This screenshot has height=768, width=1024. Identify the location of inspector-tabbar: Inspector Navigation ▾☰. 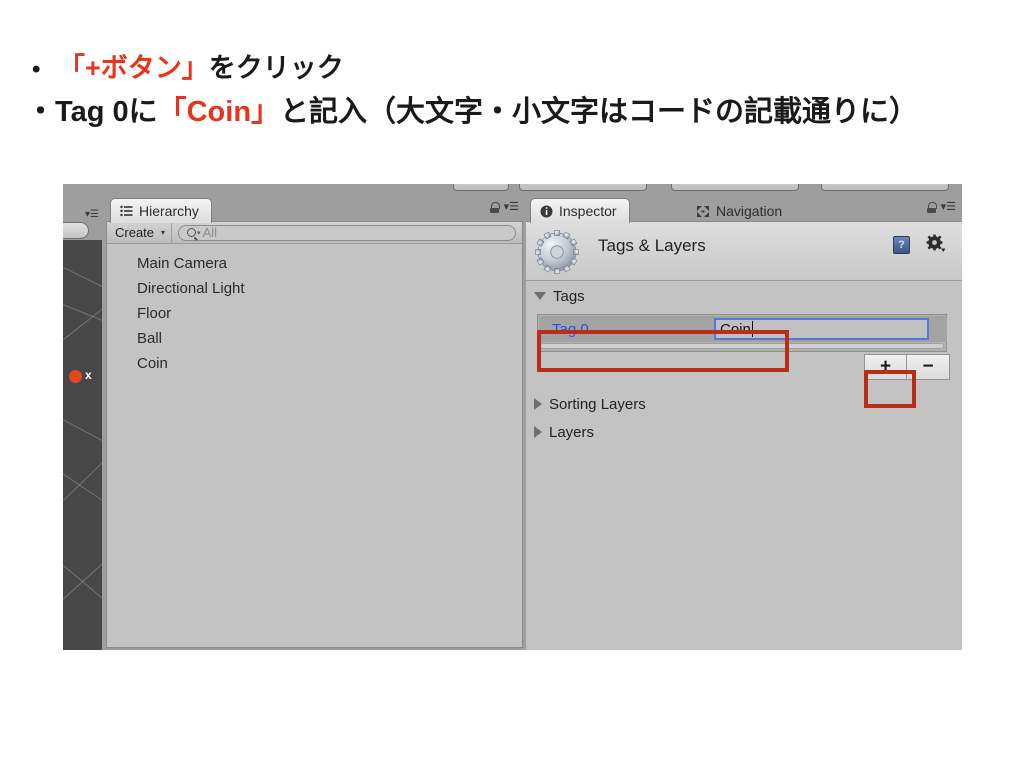
(744, 209).